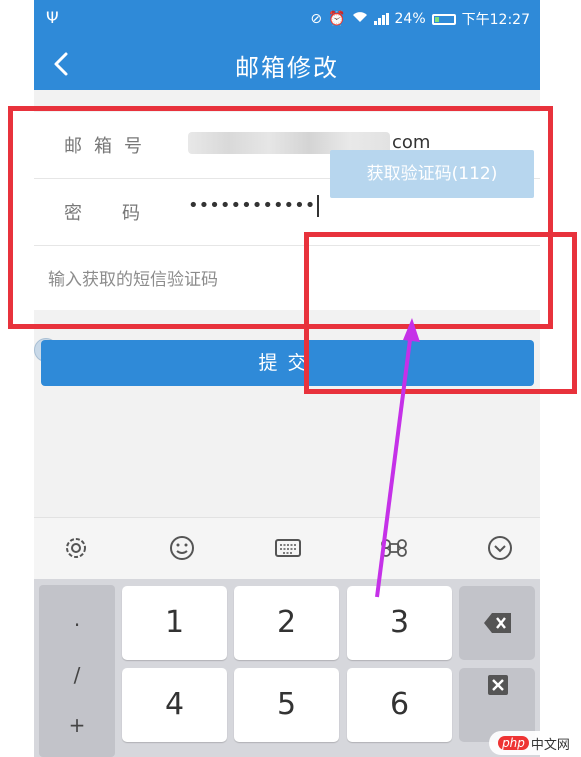  What do you see at coordinates (550, 745) in the screenshot?
I see `watermark-text: 中文网` at bounding box center [550, 745].